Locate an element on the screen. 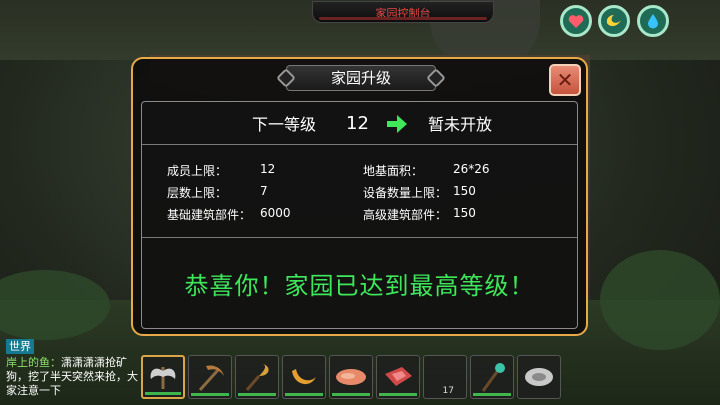 The width and height of the screenshot is (720, 405). close-button: ✕ is located at coordinates (565, 80).